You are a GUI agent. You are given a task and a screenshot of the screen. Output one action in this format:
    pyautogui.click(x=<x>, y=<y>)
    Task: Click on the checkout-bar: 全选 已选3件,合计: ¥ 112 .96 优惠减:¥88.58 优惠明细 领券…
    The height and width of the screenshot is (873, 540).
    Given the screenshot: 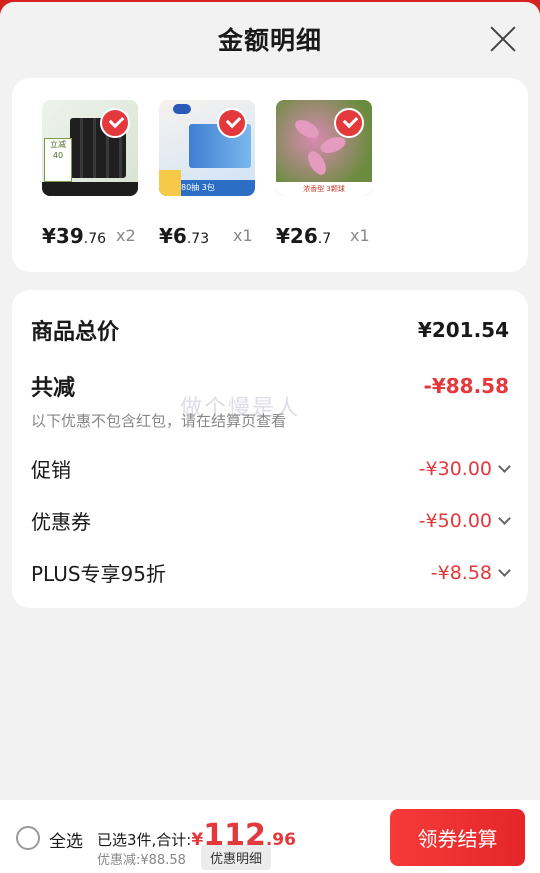 What is the action you would take?
    pyautogui.click(x=270, y=836)
    